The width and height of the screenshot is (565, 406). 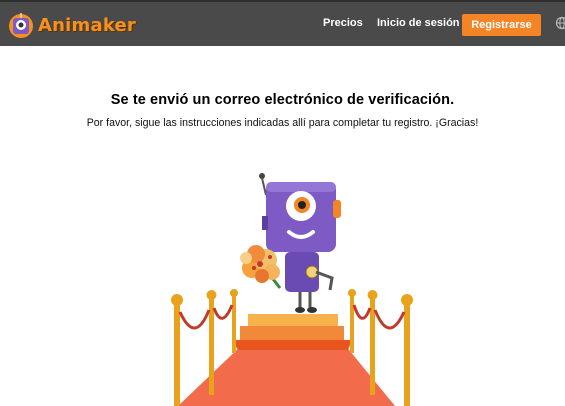 I want to click on brand-name: Animaker, so click(x=87, y=25).